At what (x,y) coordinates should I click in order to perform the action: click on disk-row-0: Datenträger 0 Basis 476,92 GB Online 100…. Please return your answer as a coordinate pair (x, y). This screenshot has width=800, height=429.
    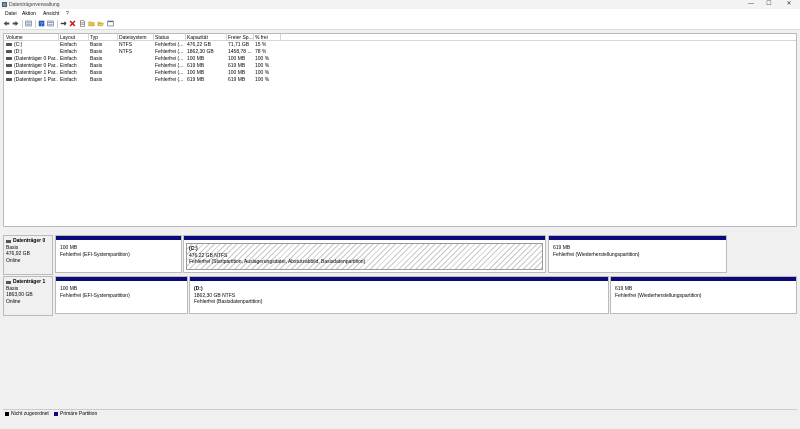
    Looking at the image, I should click on (400, 255).